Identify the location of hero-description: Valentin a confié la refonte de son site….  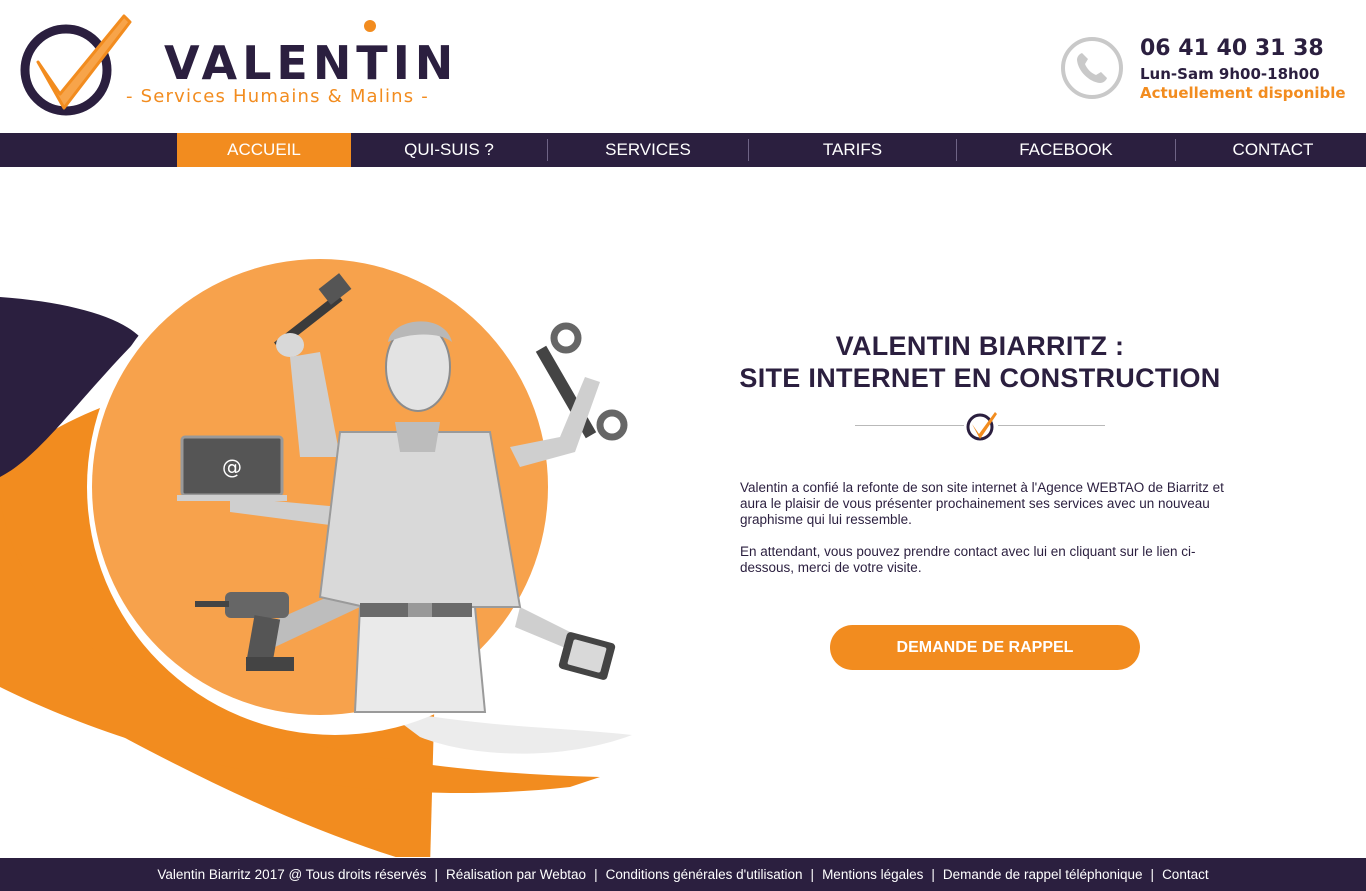
(990, 528).